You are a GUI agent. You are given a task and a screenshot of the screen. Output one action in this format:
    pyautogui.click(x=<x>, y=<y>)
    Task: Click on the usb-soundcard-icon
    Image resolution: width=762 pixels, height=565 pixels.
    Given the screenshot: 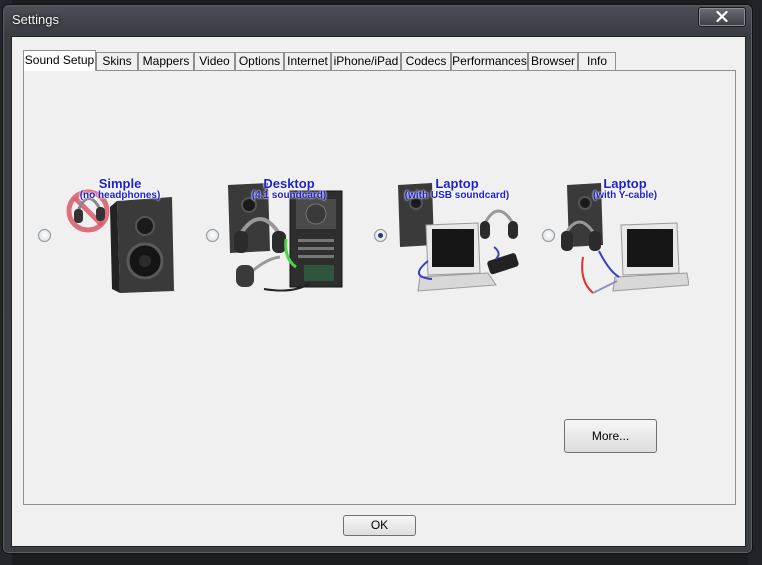 What is the action you would take?
    pyautogui.click(x=503, y=264)
    